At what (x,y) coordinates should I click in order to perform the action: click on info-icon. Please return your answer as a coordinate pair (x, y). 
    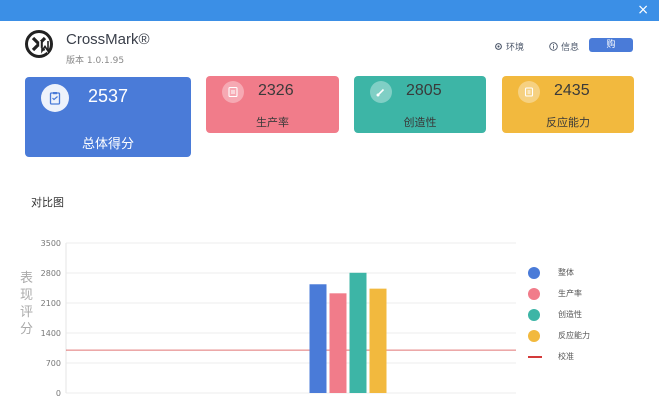
    Looking at the image, I should click on (553, 46).